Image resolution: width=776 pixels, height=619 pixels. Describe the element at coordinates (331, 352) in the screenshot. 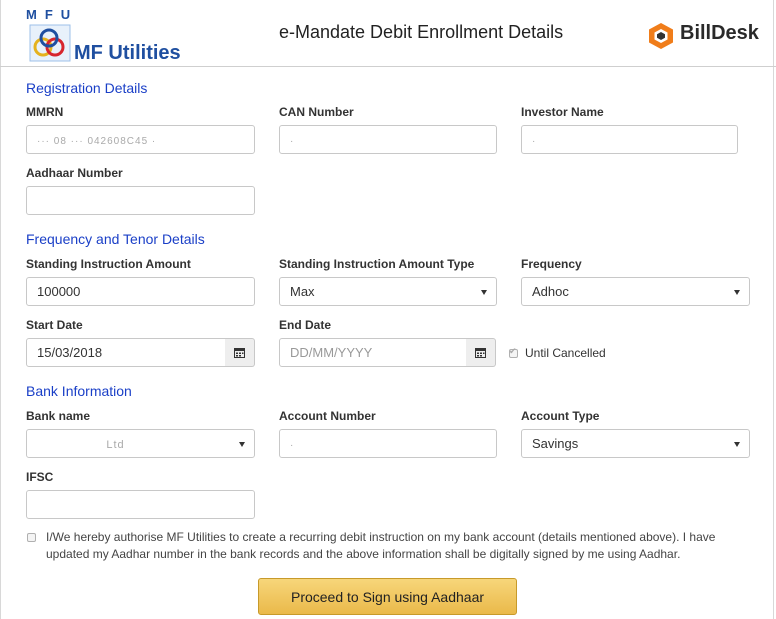

I see `end-date-placeholder: DD/MM/YYYY` at that location.